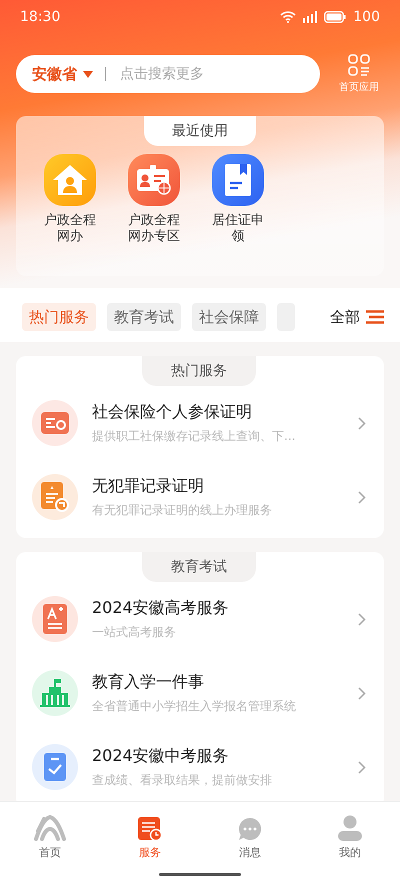 This screenshot has width=400, height=888. I want to click on category-tab: 教育考试, so click(144, 317).